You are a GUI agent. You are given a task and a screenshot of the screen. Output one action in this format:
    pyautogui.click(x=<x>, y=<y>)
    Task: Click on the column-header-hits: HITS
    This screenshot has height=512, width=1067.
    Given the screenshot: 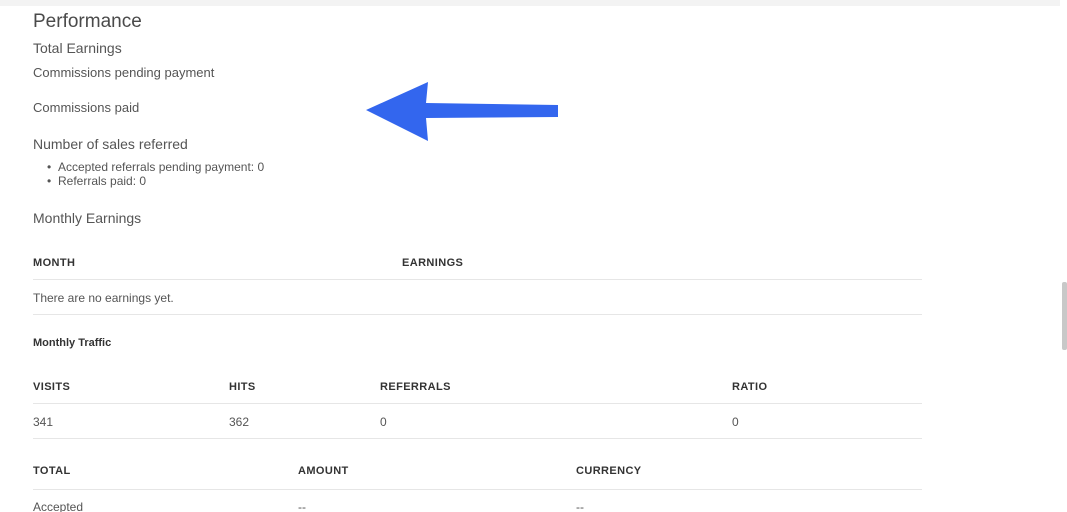 What is the action you would take?
    pyautogui.click(x=242, y=387)
    